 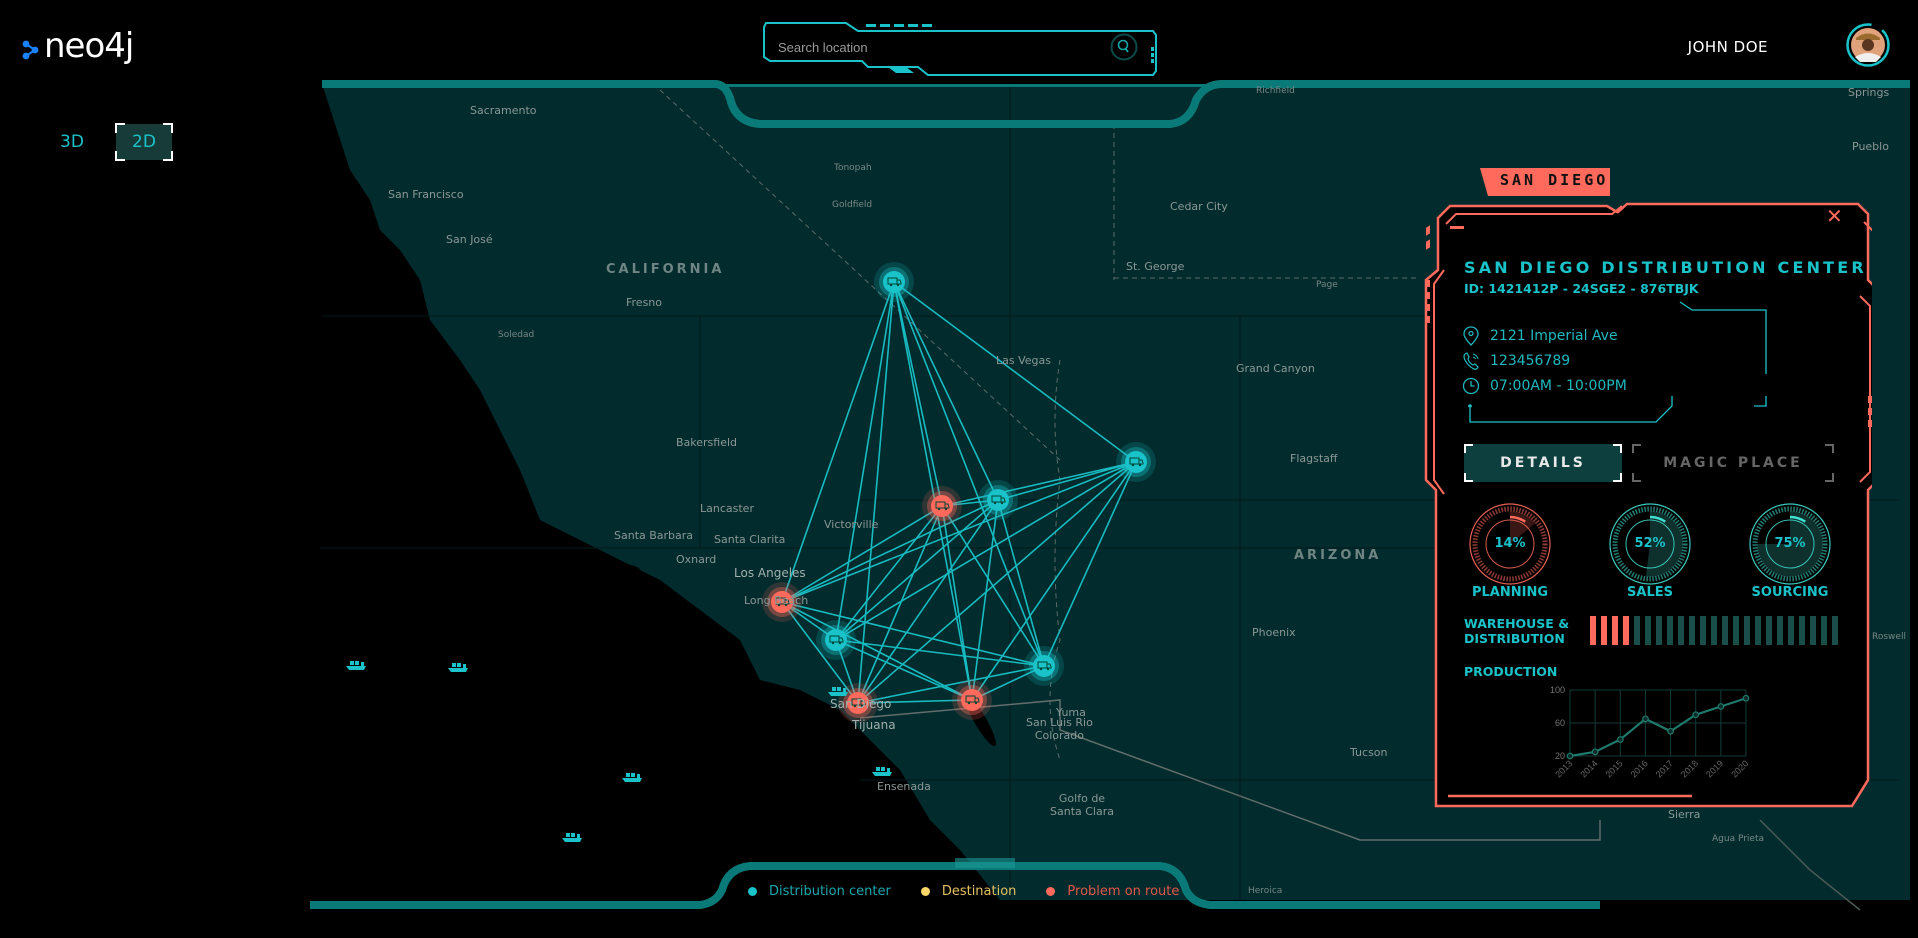 What do you see at coordinates (1510, 592) in the screenshot?
I see `gauge-label-planning: PLANNING` at bounding box center [1510, 592].